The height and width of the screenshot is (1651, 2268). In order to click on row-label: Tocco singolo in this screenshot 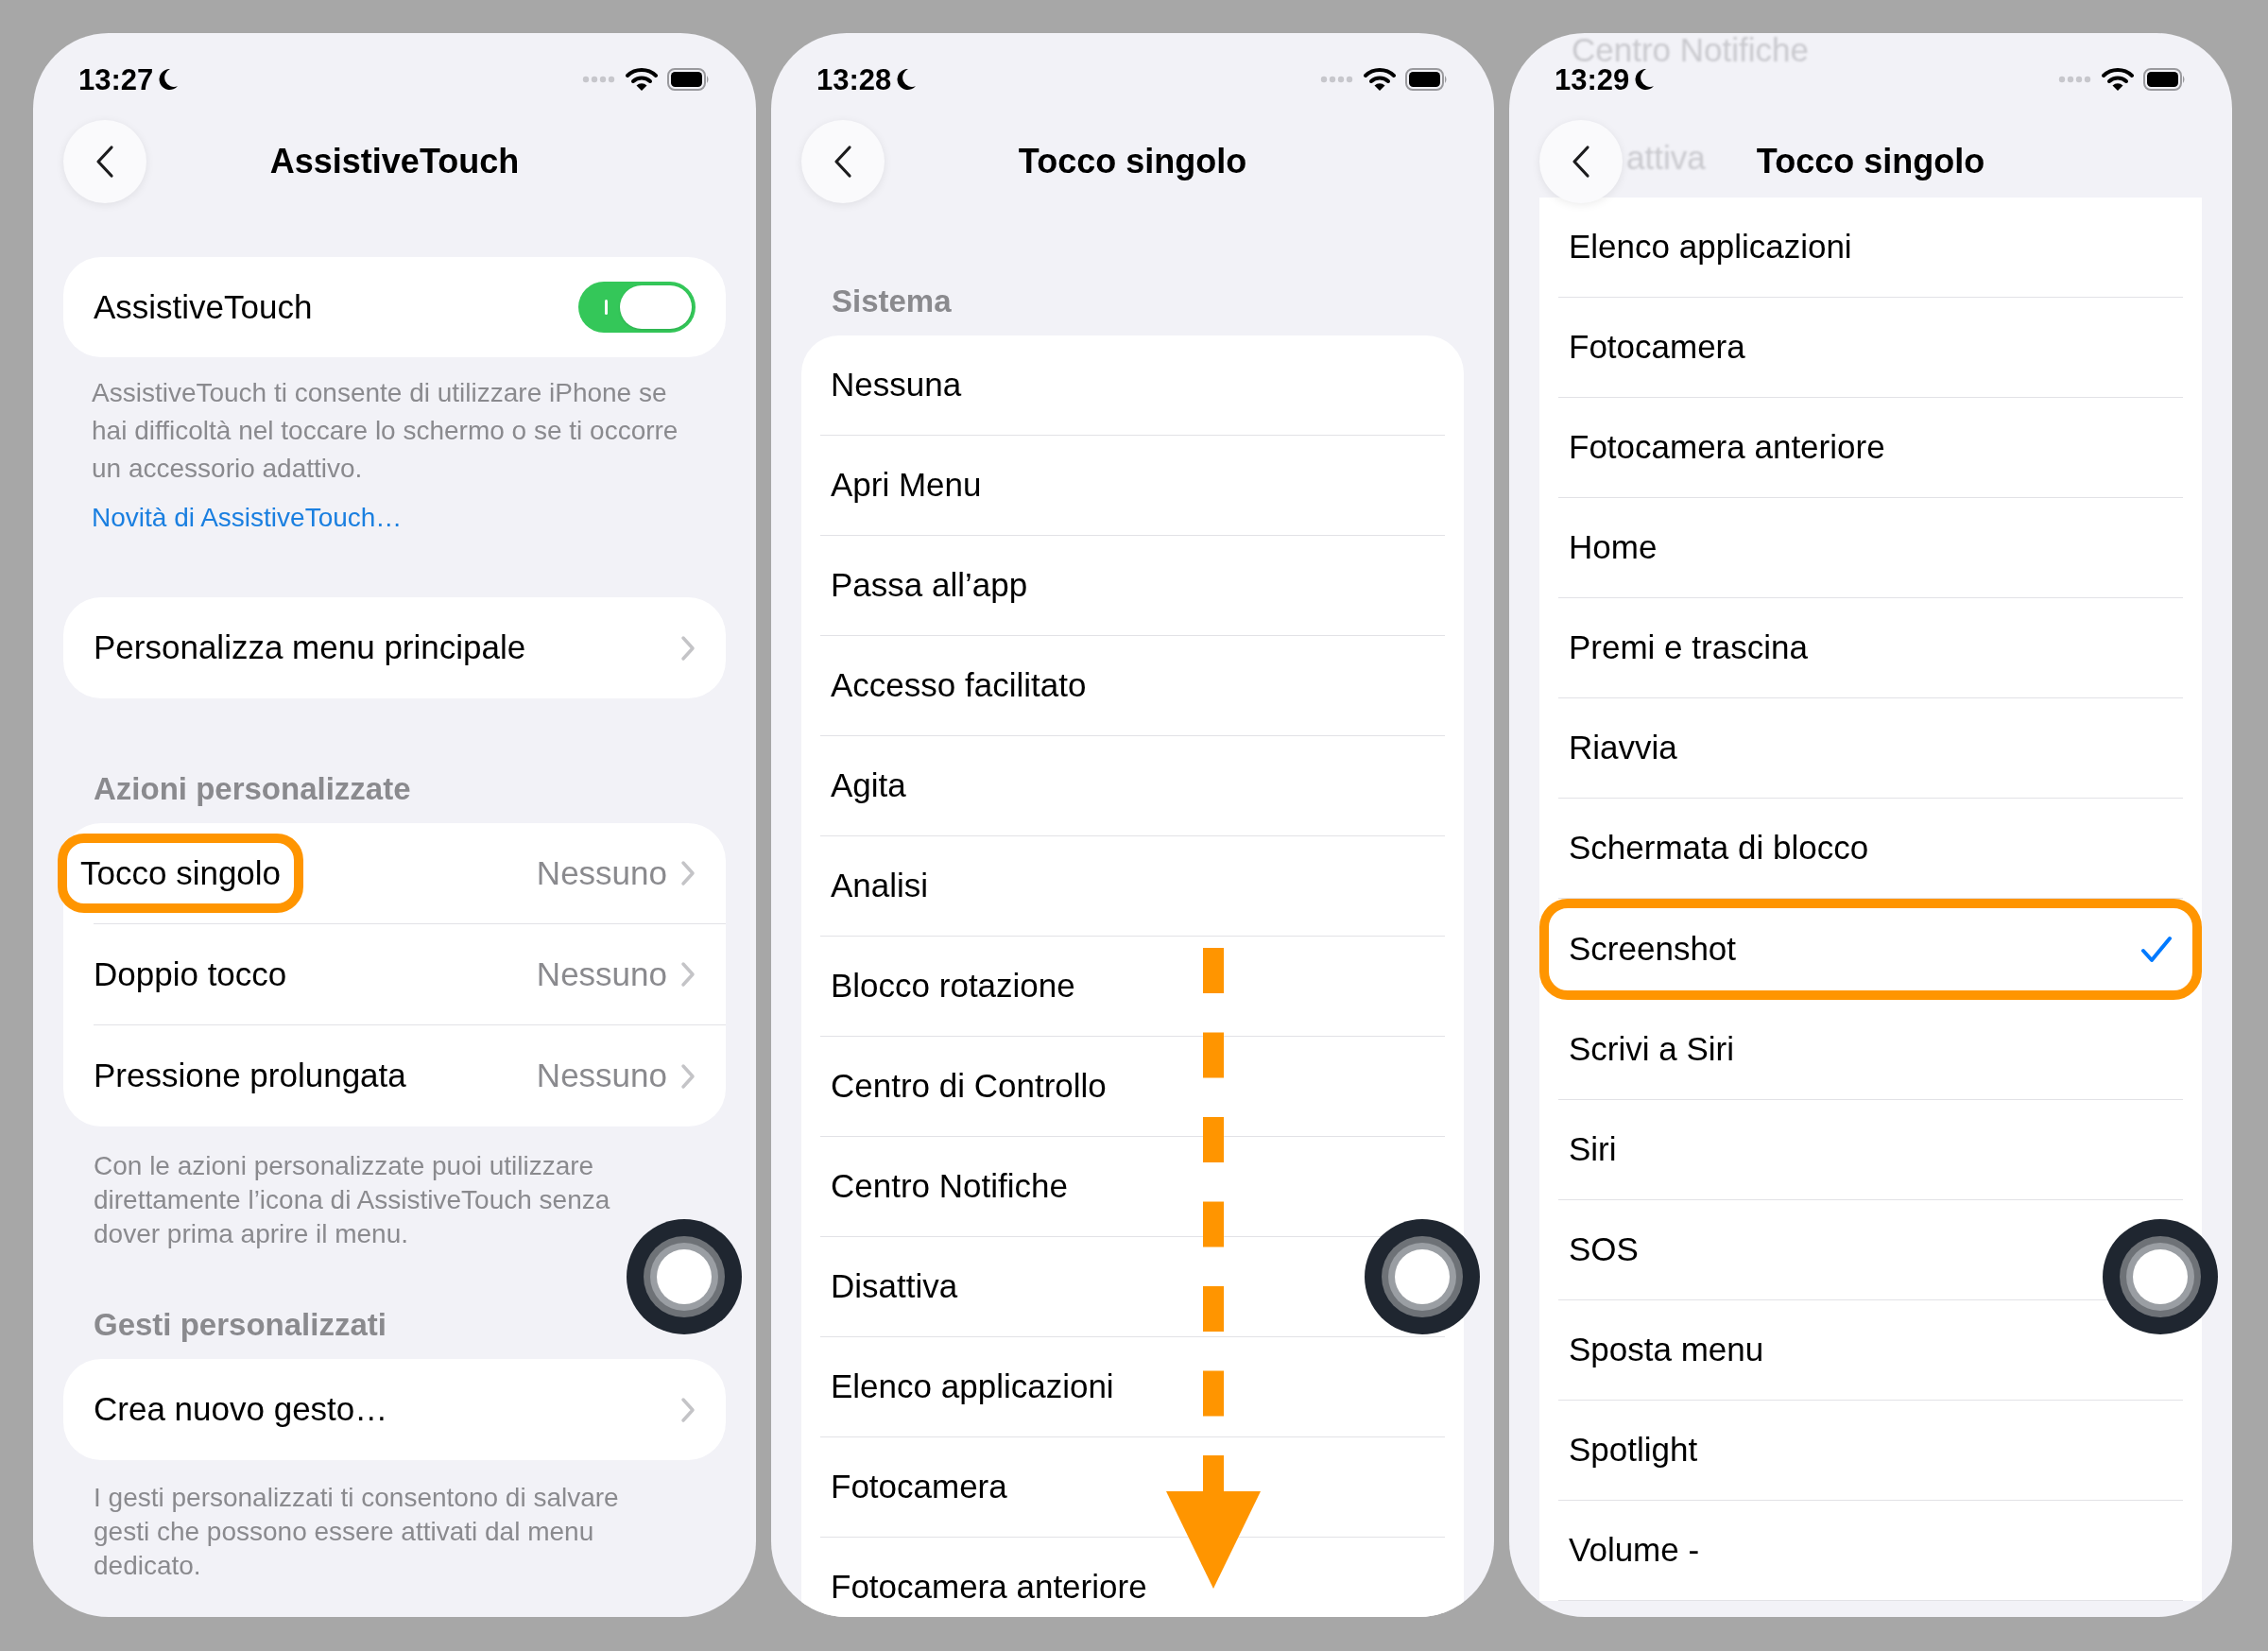, I will do `click(181, 874)`.